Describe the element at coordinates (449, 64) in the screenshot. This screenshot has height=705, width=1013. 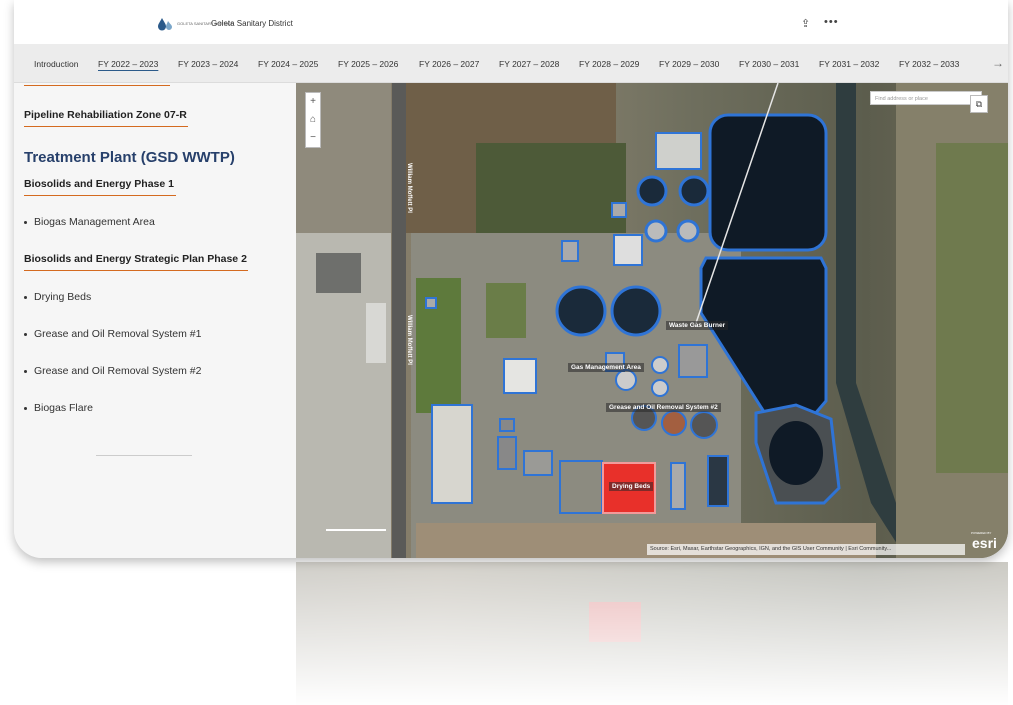
I see `nav-item-fy2026: FY 2026 – 2027` at that location.